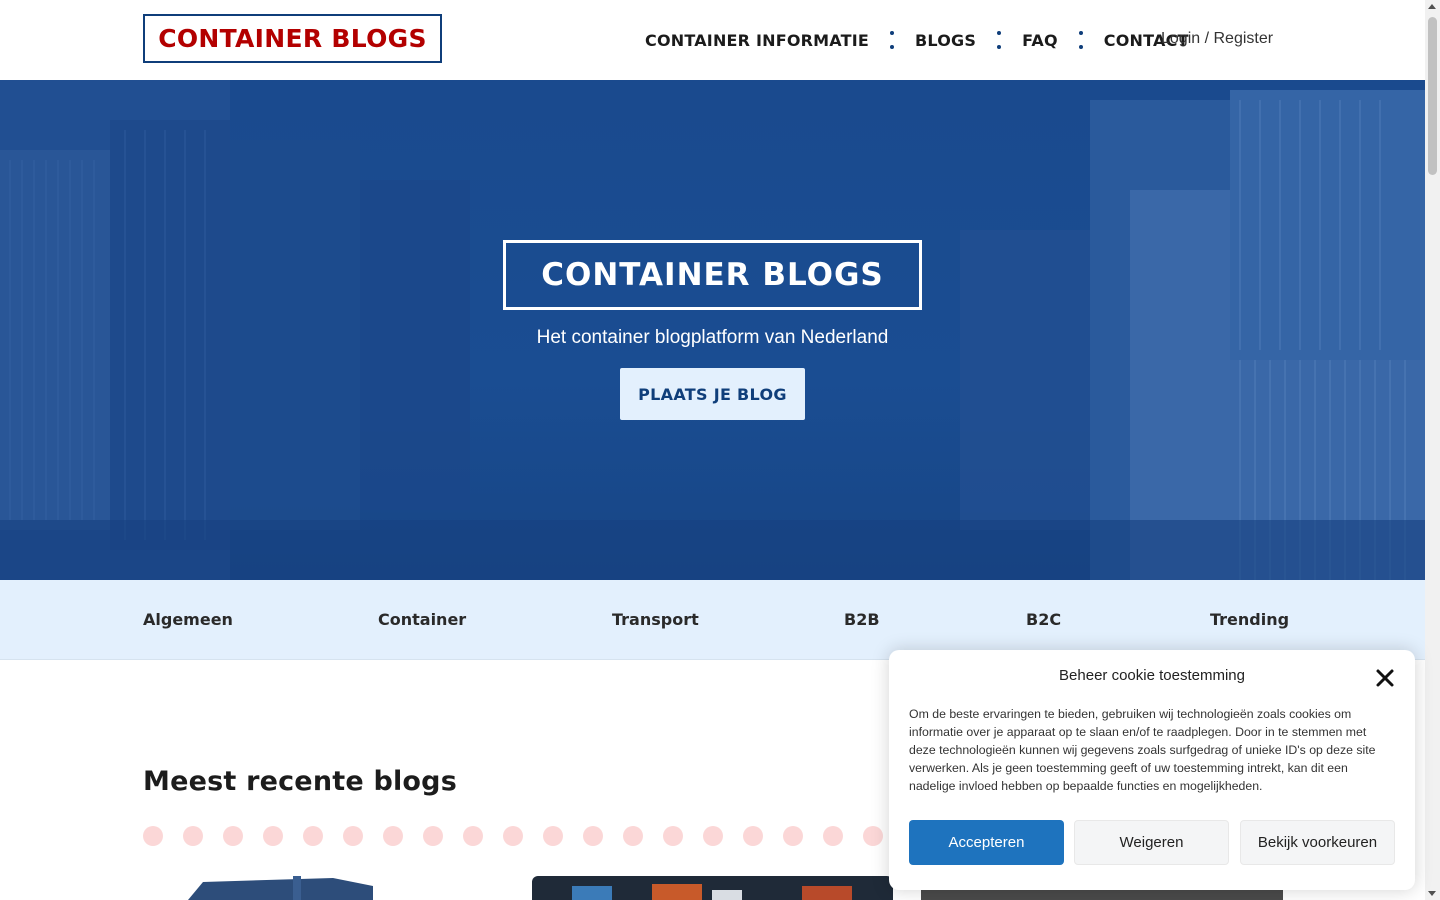 This screenshot has height=900, width=1440. I want to click on scrollbar-thumb, so click(1432, 96).